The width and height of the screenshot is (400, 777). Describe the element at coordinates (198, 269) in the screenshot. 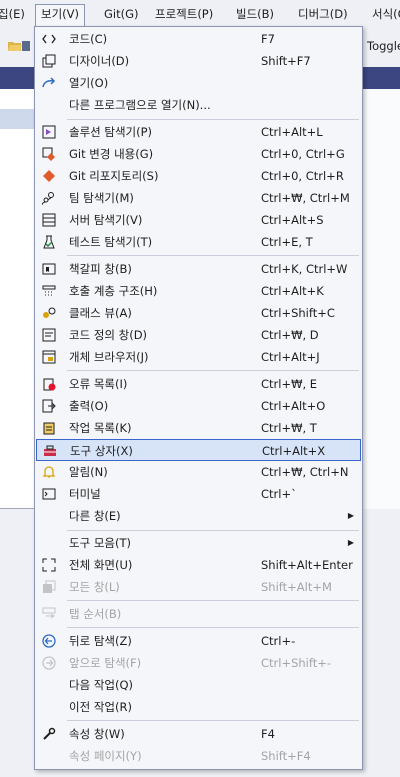

I see `menu-item-bookmark-window: 책갈피 창(B) Ctrl+K, Ctrl+W` at that location.